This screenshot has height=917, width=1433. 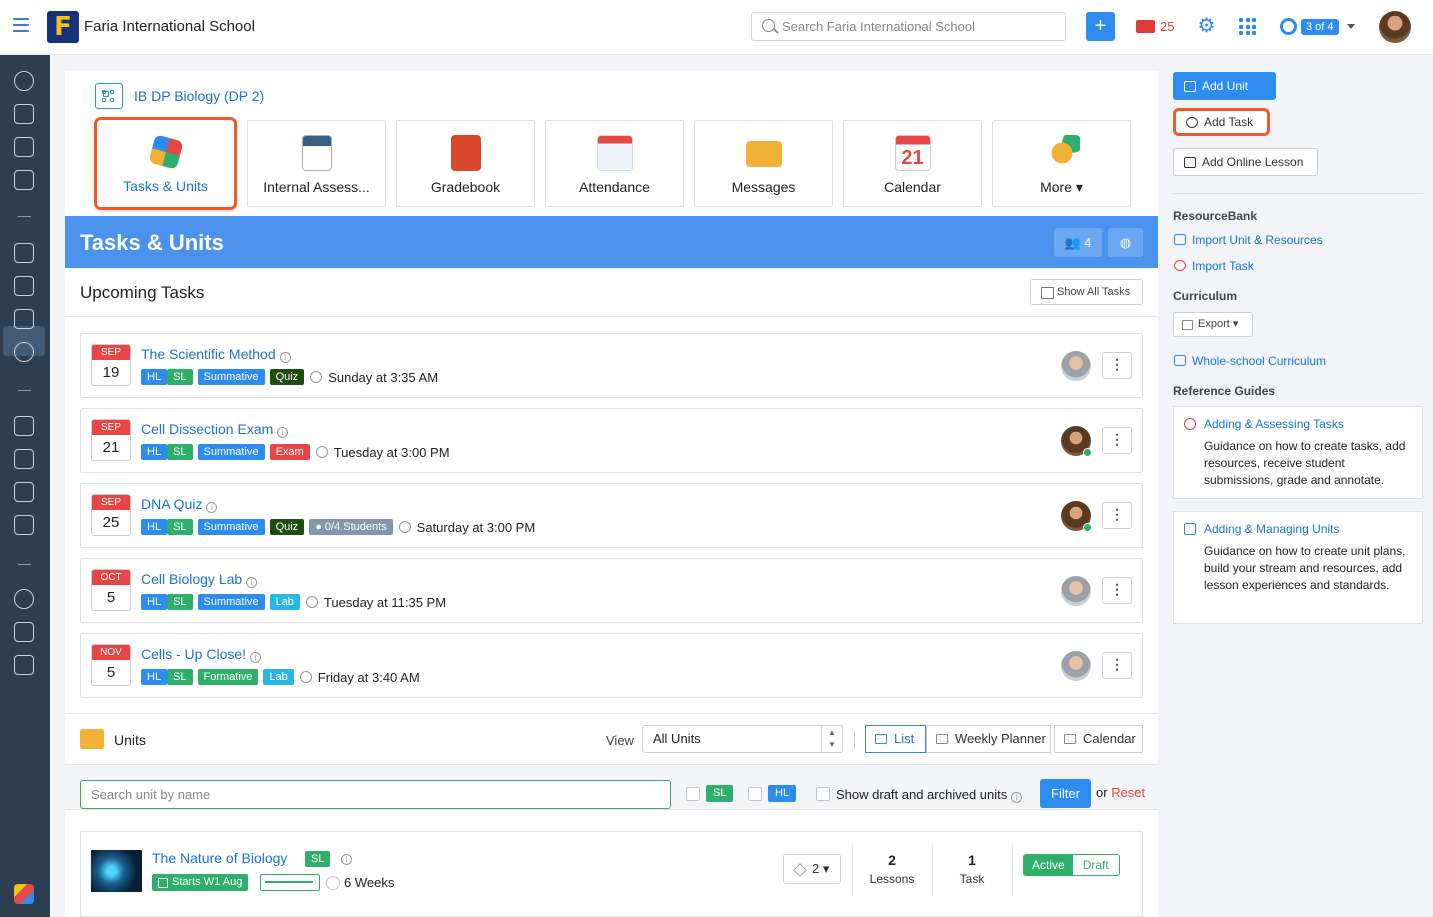 I want to click on unit-name-link: The Nature of Biology, so click(x=219, y=858).